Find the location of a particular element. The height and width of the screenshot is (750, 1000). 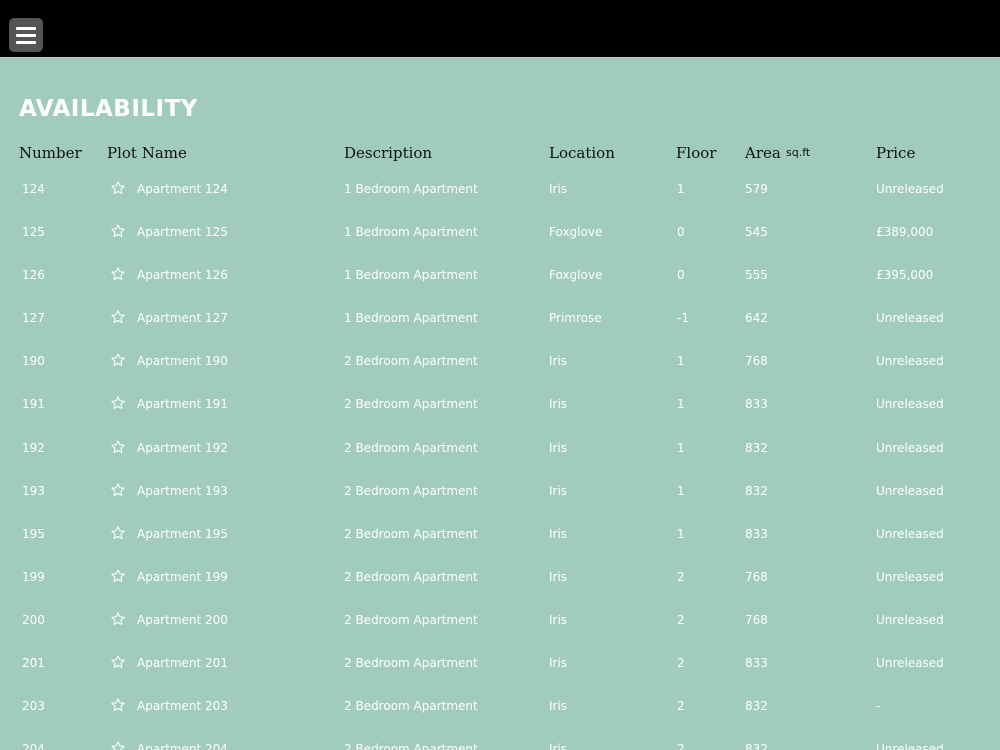

plot-number: 204 is located at coordinates (33, 746).